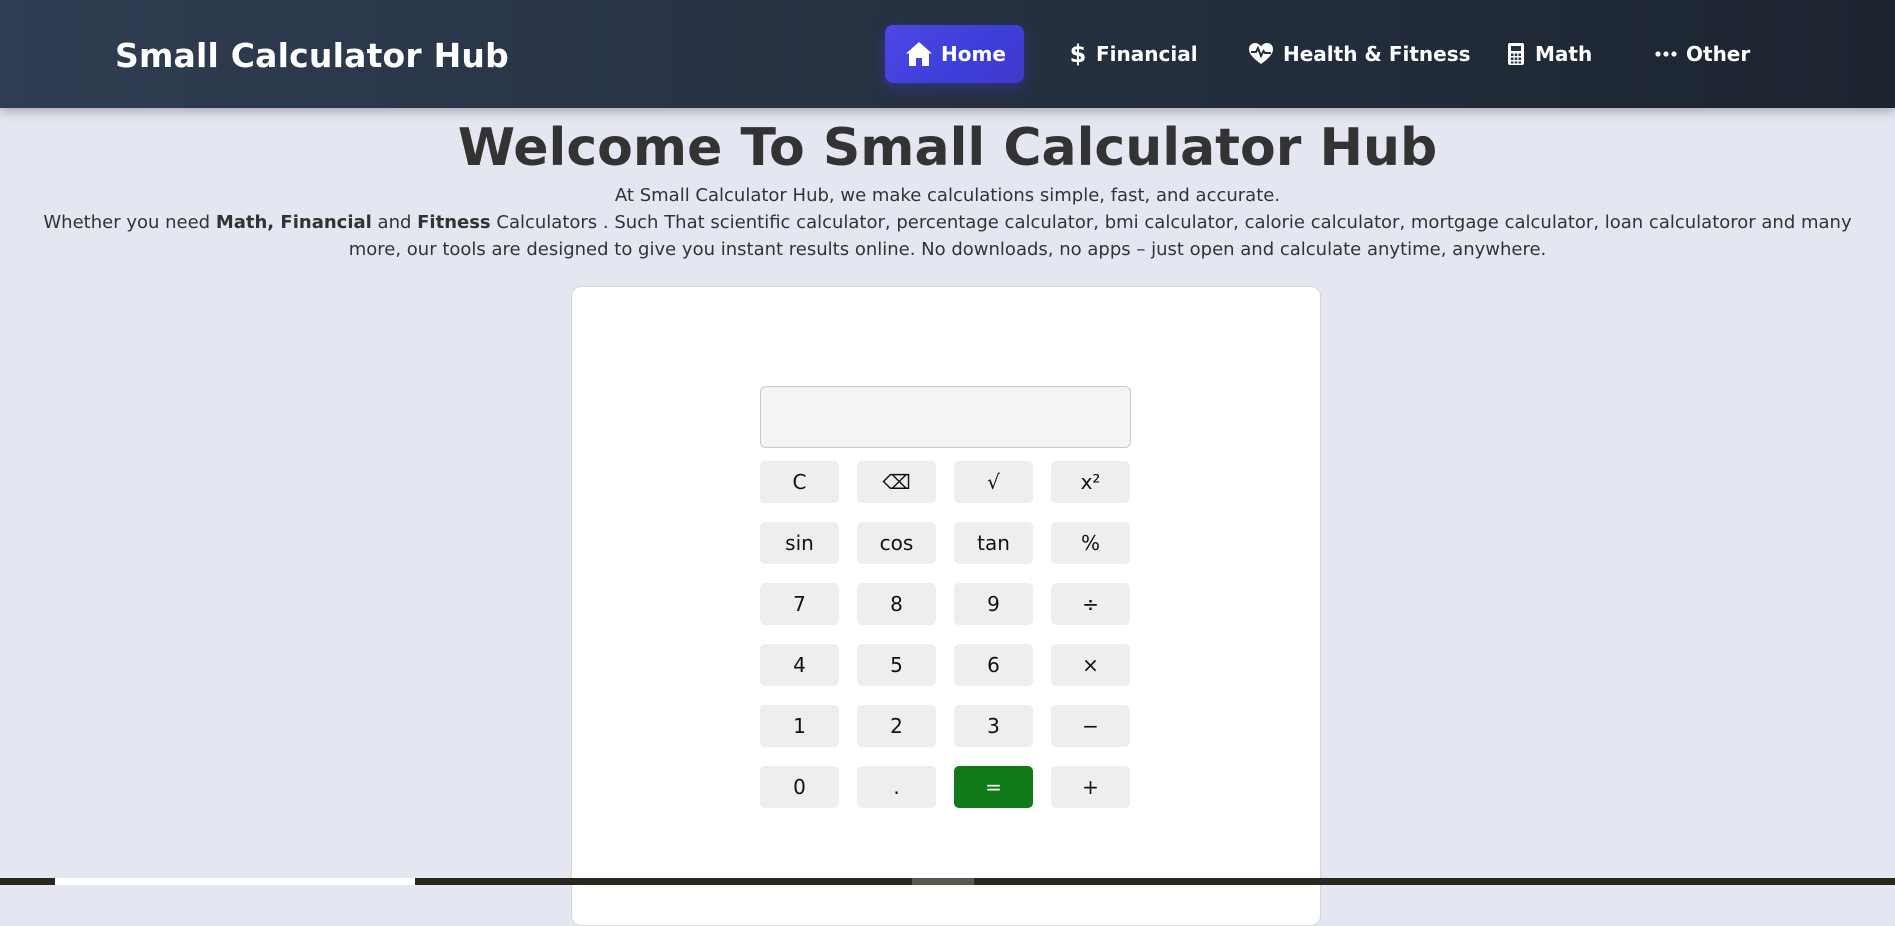 The height and width of the screenshot is (926, 1895). What do you see at coordinates (896, 604) in the screenshot?
I see `key-8: 8` at bounding box center [896, 604].